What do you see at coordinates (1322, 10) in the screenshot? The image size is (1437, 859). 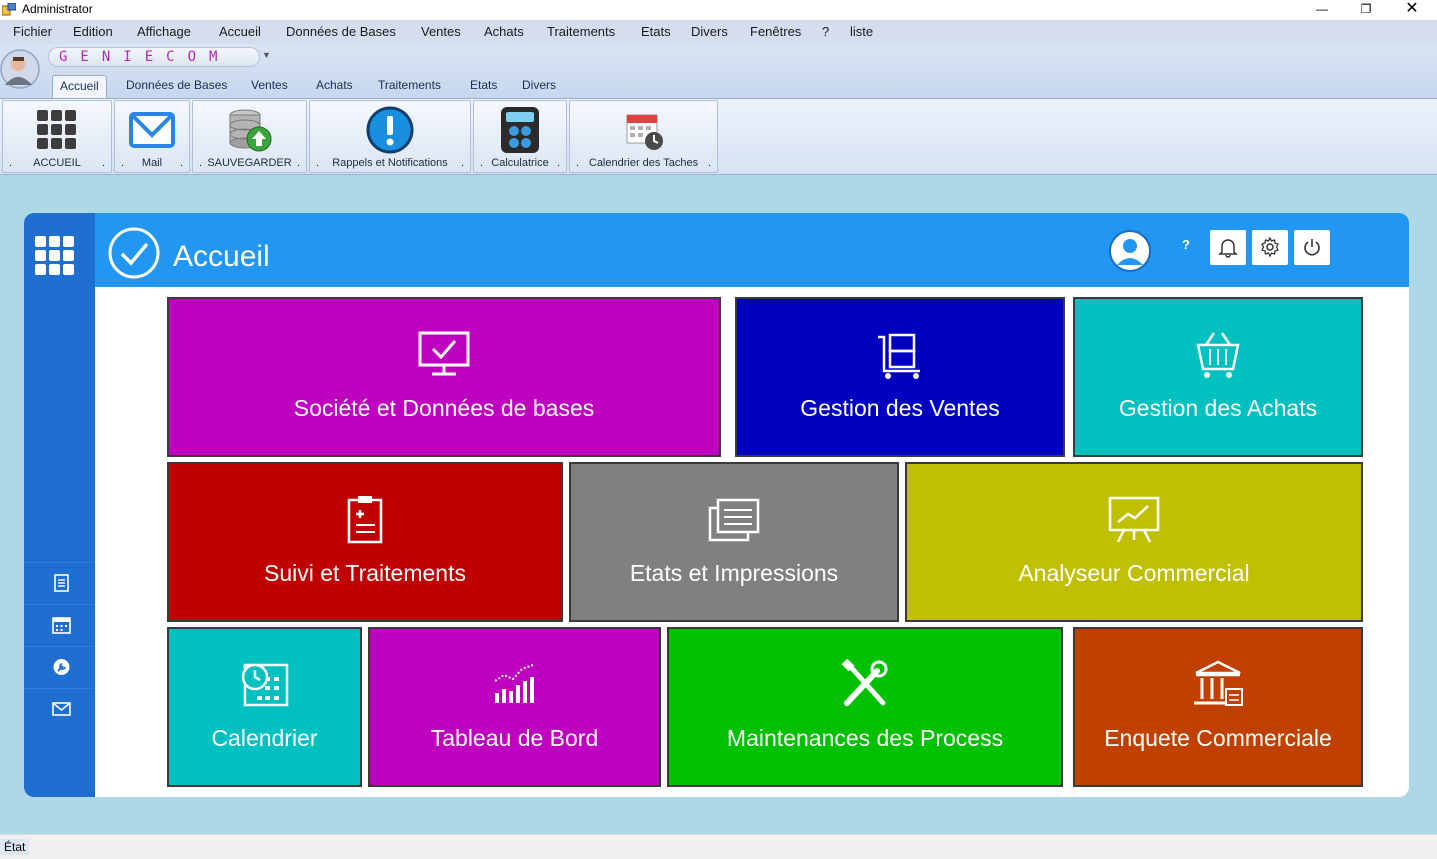 I see `minimize-button: —` at bounding box center [1322, 10].